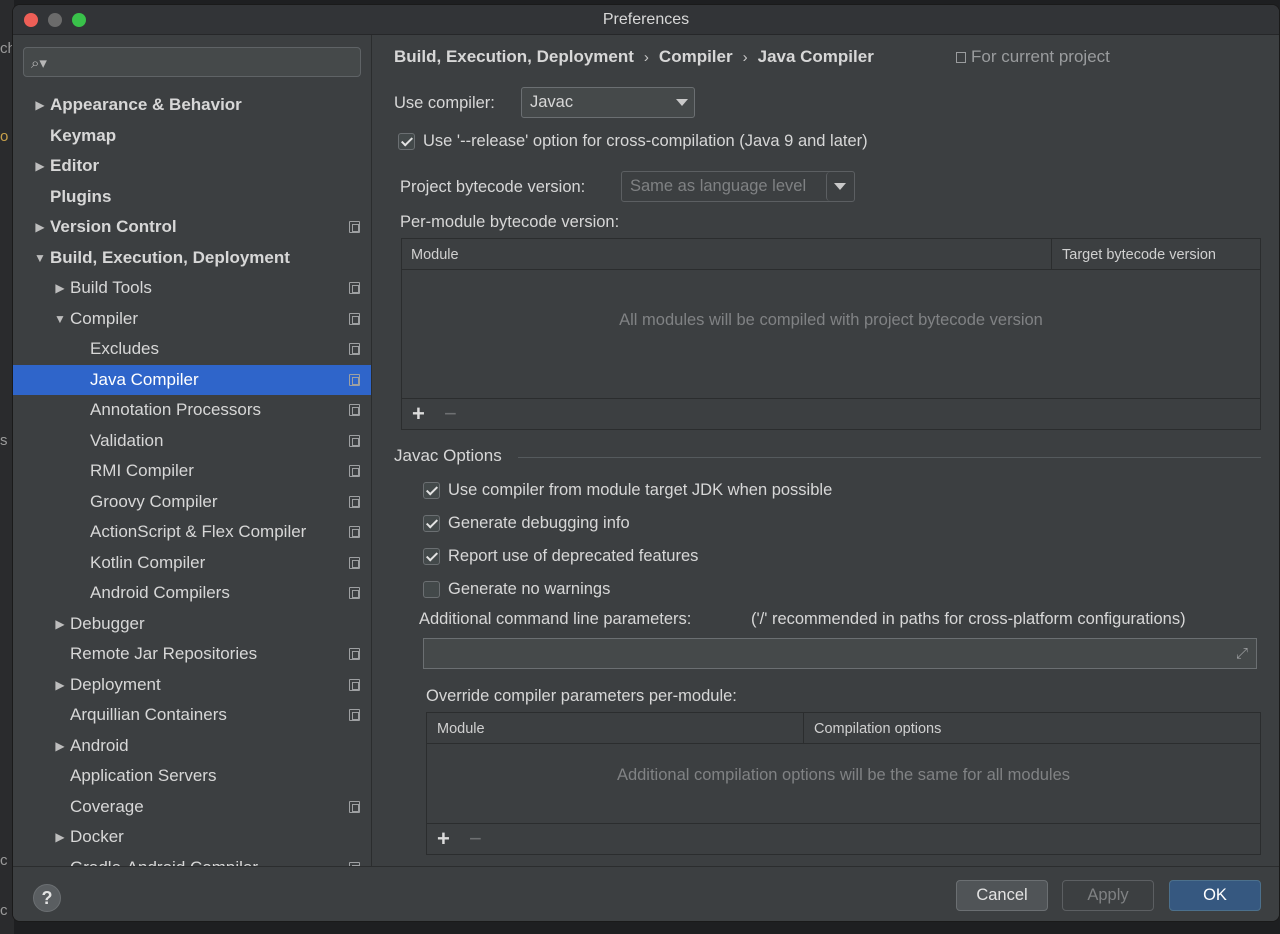 The width and height of the screenshot is (1280, 934). I want to click on bytecode-dropdown-button, so click(840, 186).